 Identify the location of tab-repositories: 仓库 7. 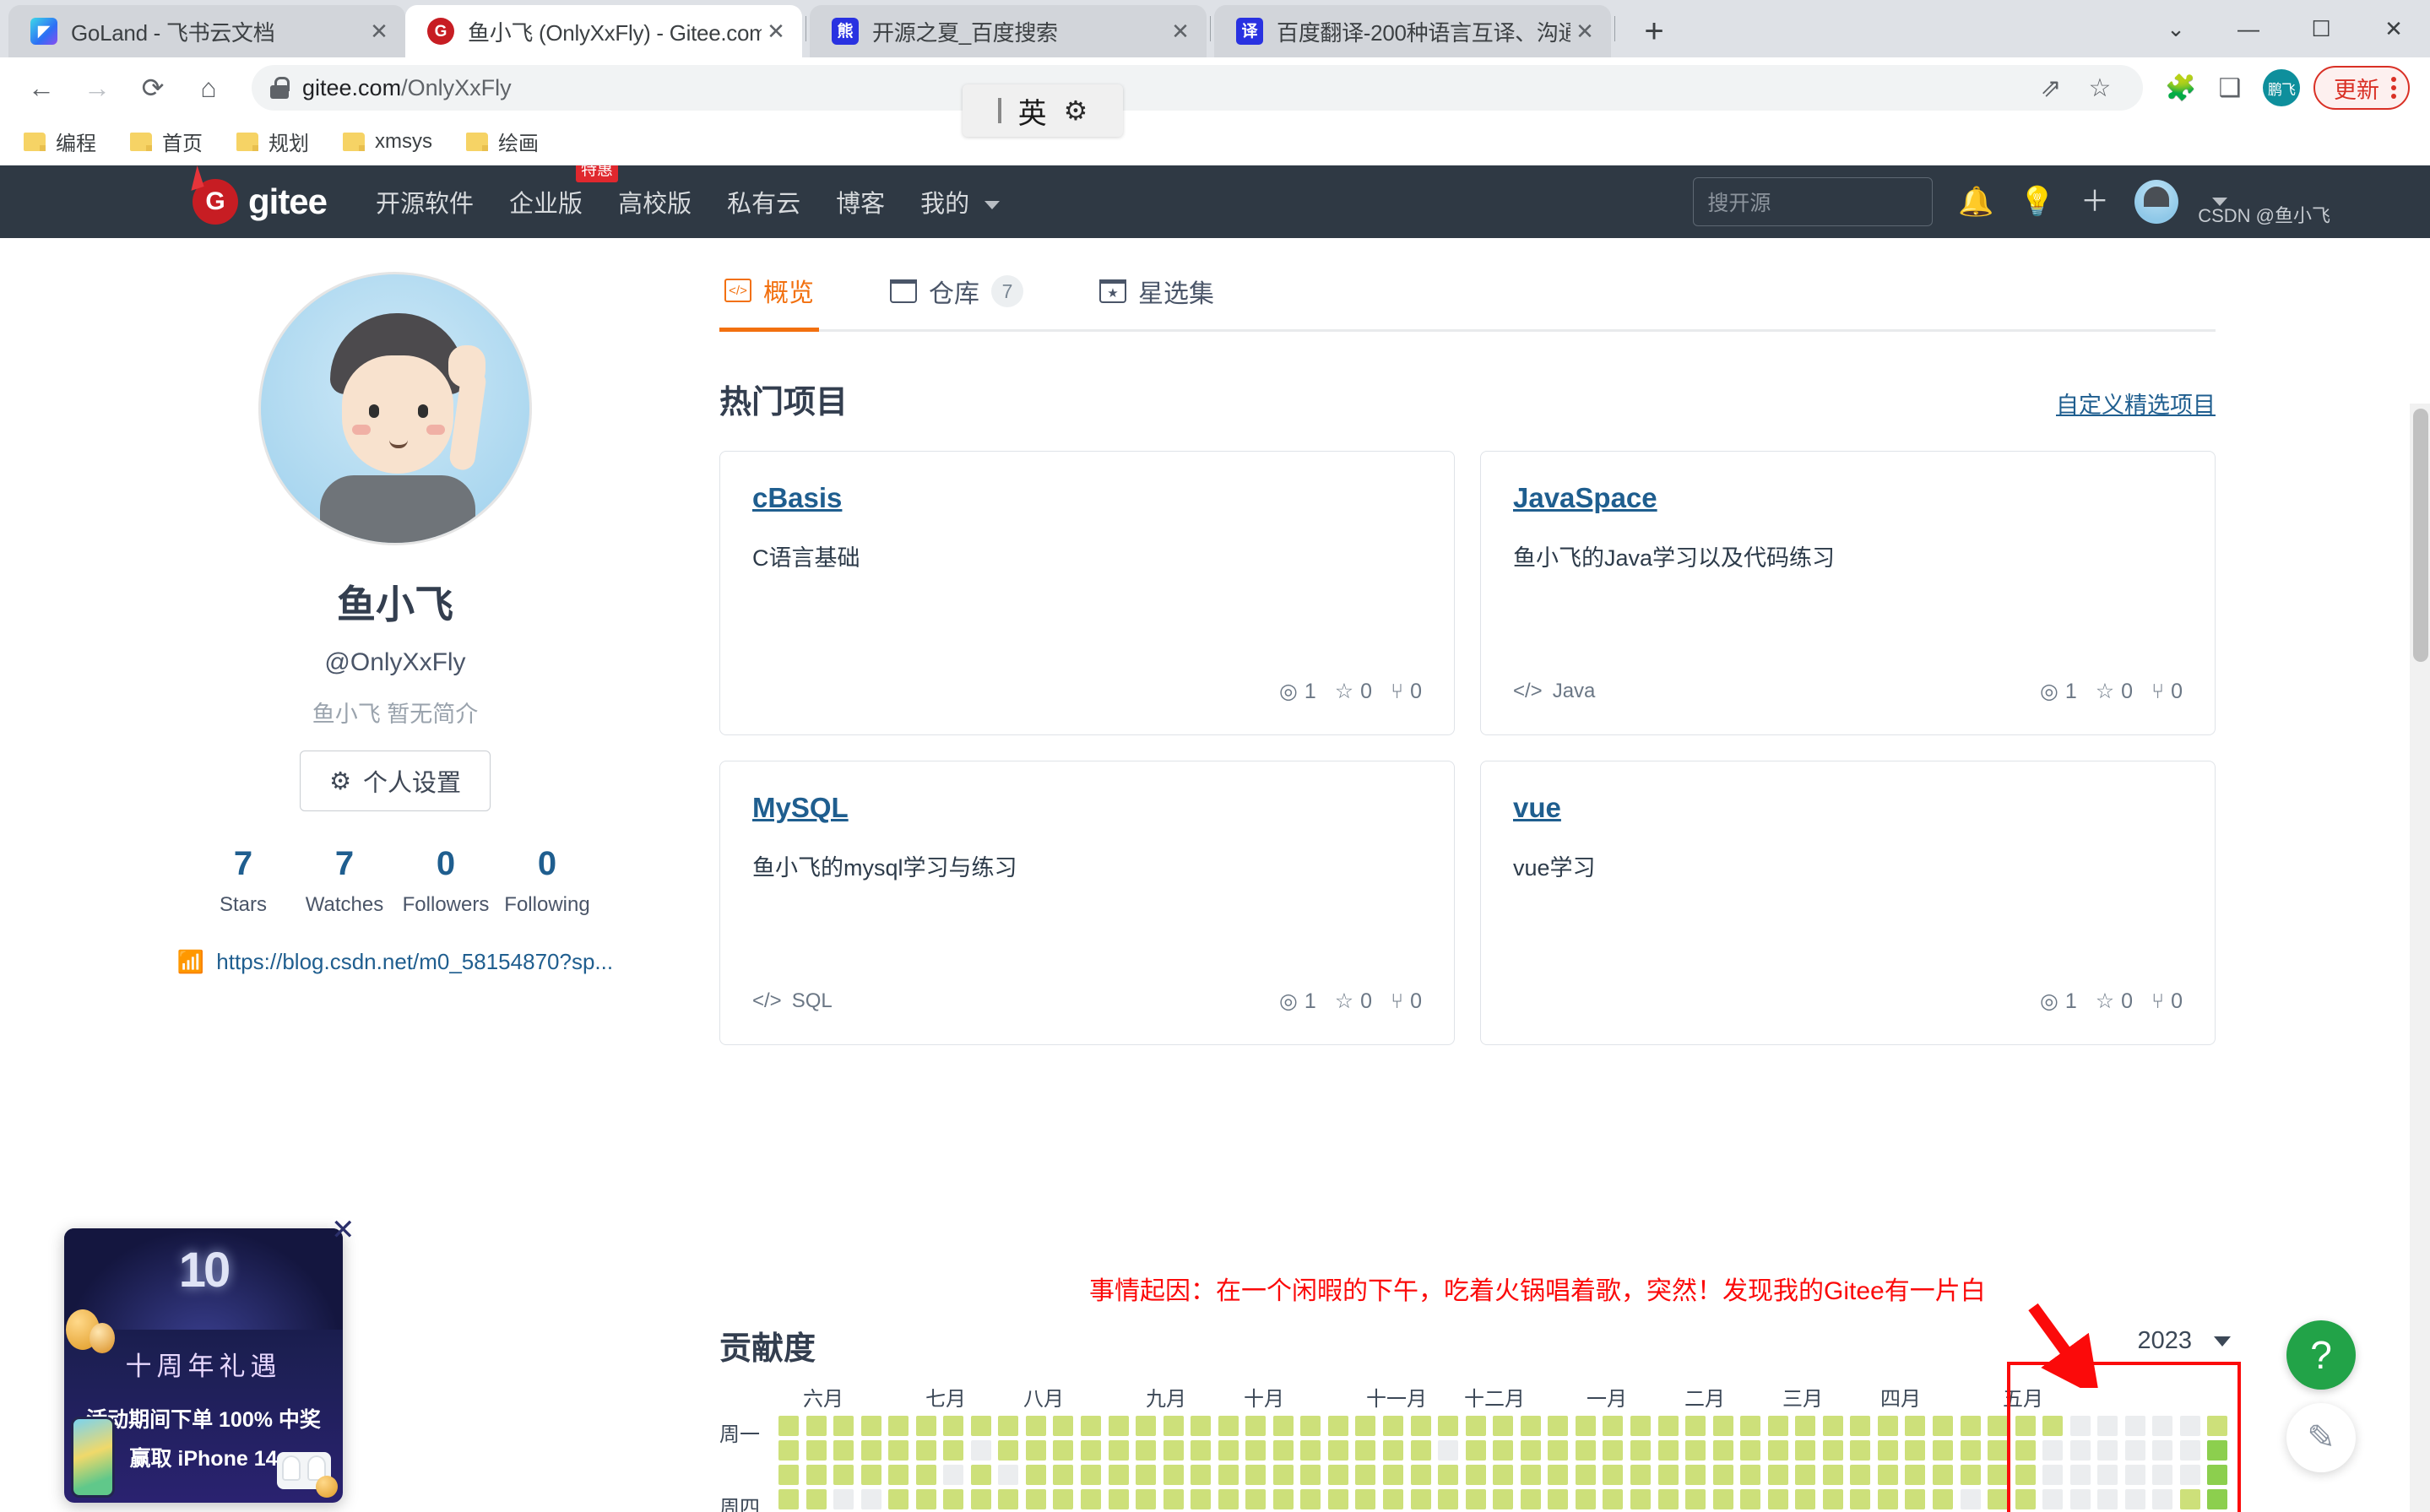
(957, 294).